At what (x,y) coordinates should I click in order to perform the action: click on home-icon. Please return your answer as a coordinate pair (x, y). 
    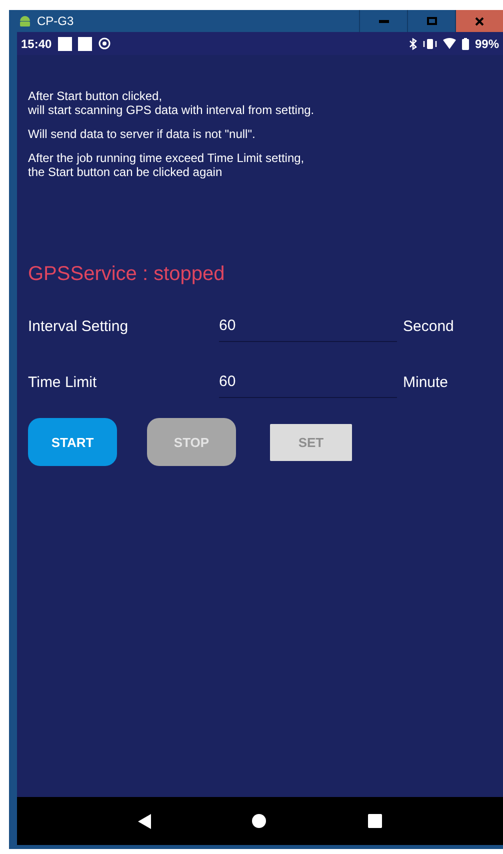
    Looking at the image, I should click on (259, 821).